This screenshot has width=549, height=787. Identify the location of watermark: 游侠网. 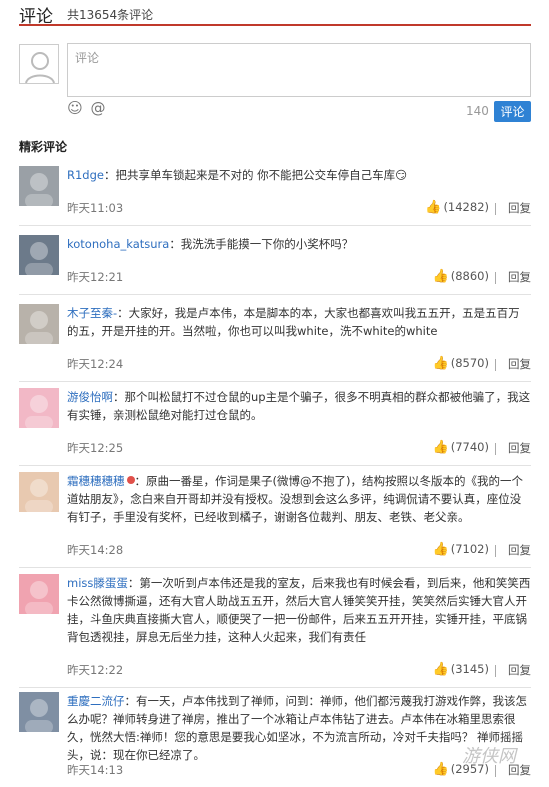
(489, 756).